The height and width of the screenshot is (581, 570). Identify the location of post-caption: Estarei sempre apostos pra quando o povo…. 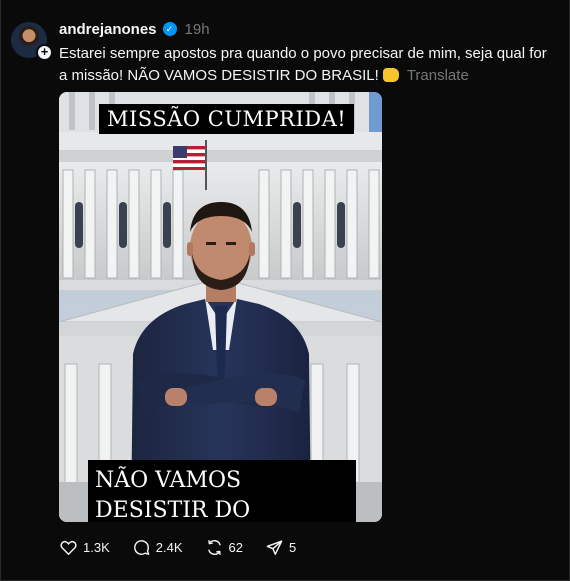
(309, 65).